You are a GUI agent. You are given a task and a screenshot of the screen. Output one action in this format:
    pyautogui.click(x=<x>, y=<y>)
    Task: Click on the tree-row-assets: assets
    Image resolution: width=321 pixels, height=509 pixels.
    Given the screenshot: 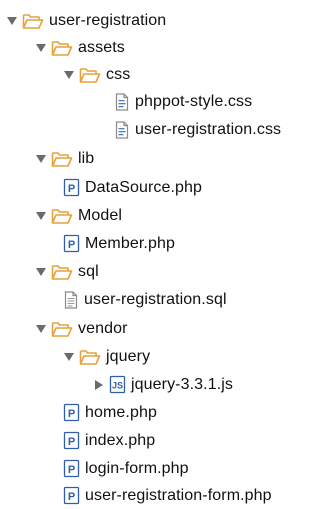 What is the action you would take?
    pyautogui.click(x=80, y=47)
    